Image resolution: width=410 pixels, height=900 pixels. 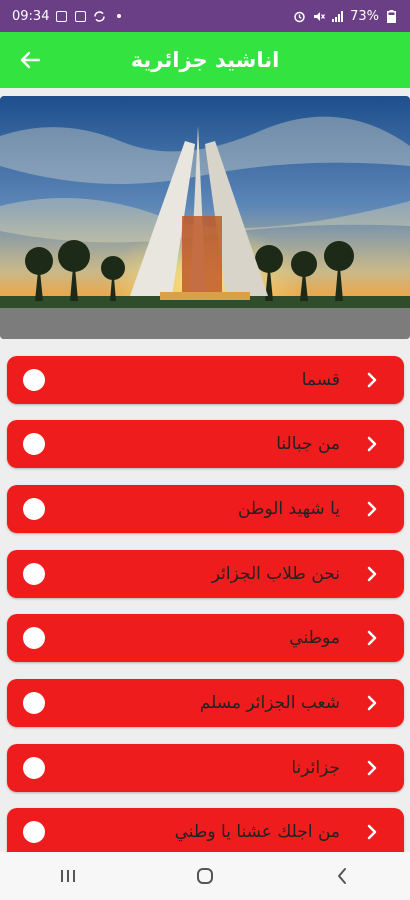 I want to click on arrow-left-icon, so click(x=30, y=60).